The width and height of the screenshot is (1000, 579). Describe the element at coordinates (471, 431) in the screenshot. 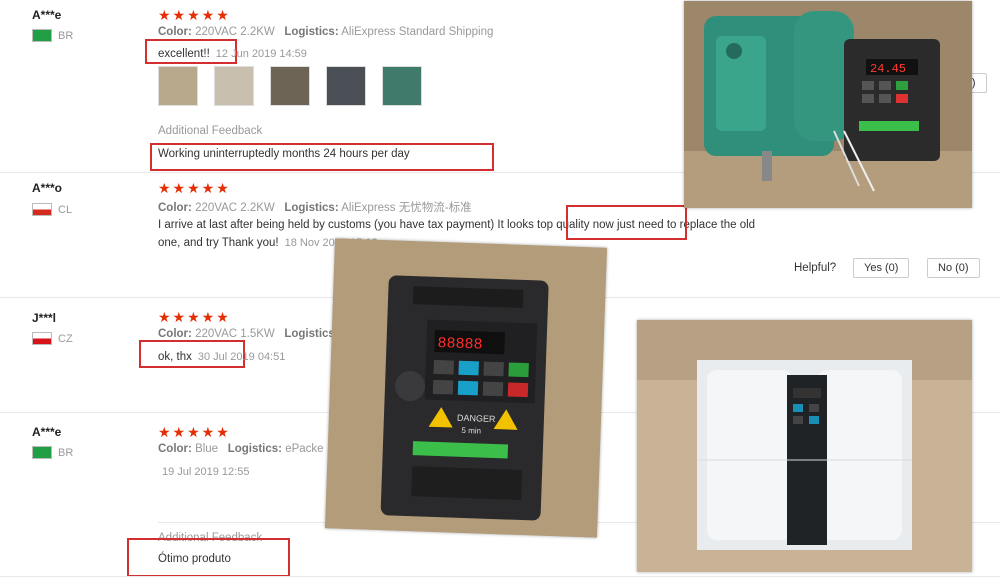

I see `danger-time: 5 min` at that location.